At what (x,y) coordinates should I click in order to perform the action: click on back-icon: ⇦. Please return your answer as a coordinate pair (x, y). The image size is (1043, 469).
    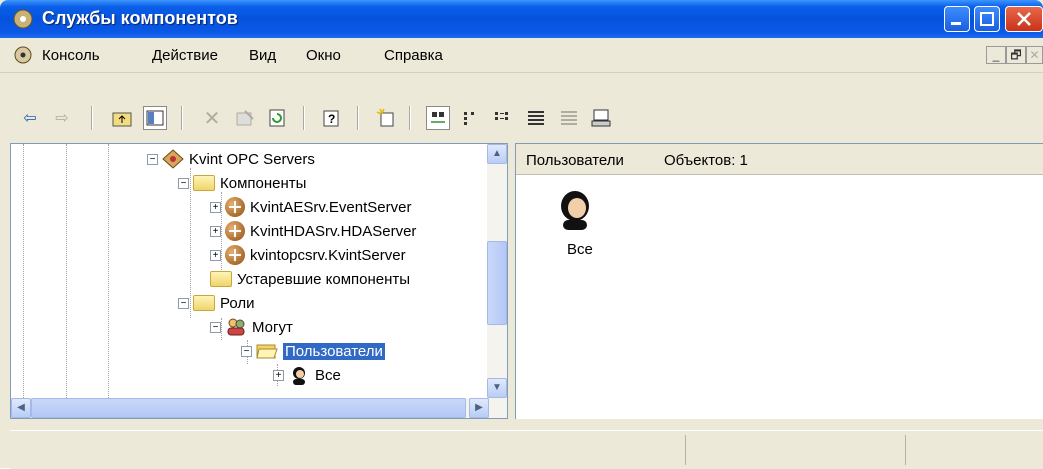
    Looking at the image, I should click on (30, 118).